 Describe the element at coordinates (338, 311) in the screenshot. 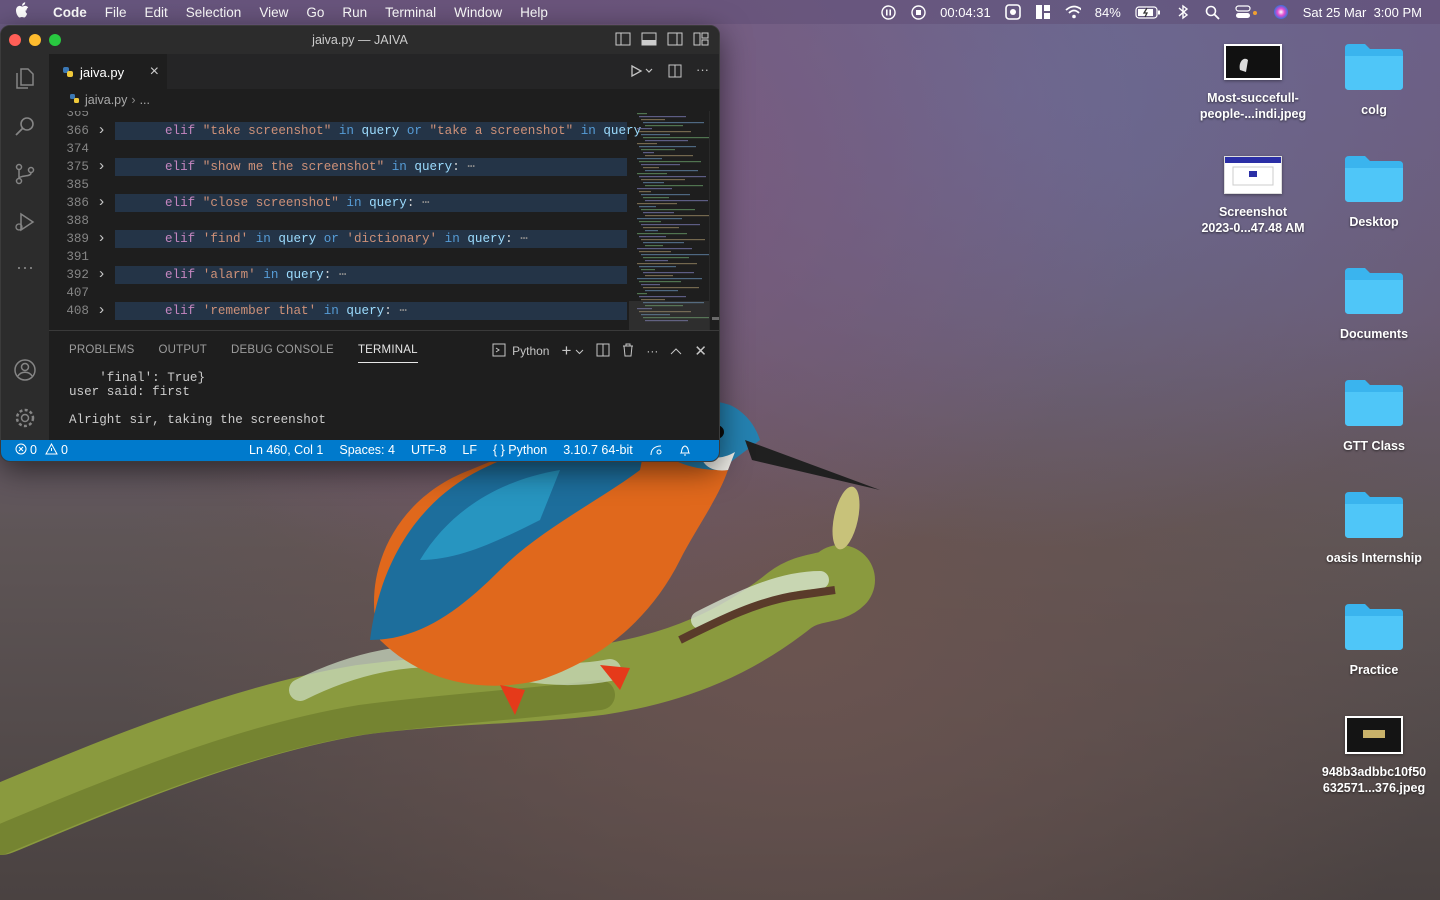

I see `code-line: 408 › elif 'remember that' in query: ⋯` at that location.